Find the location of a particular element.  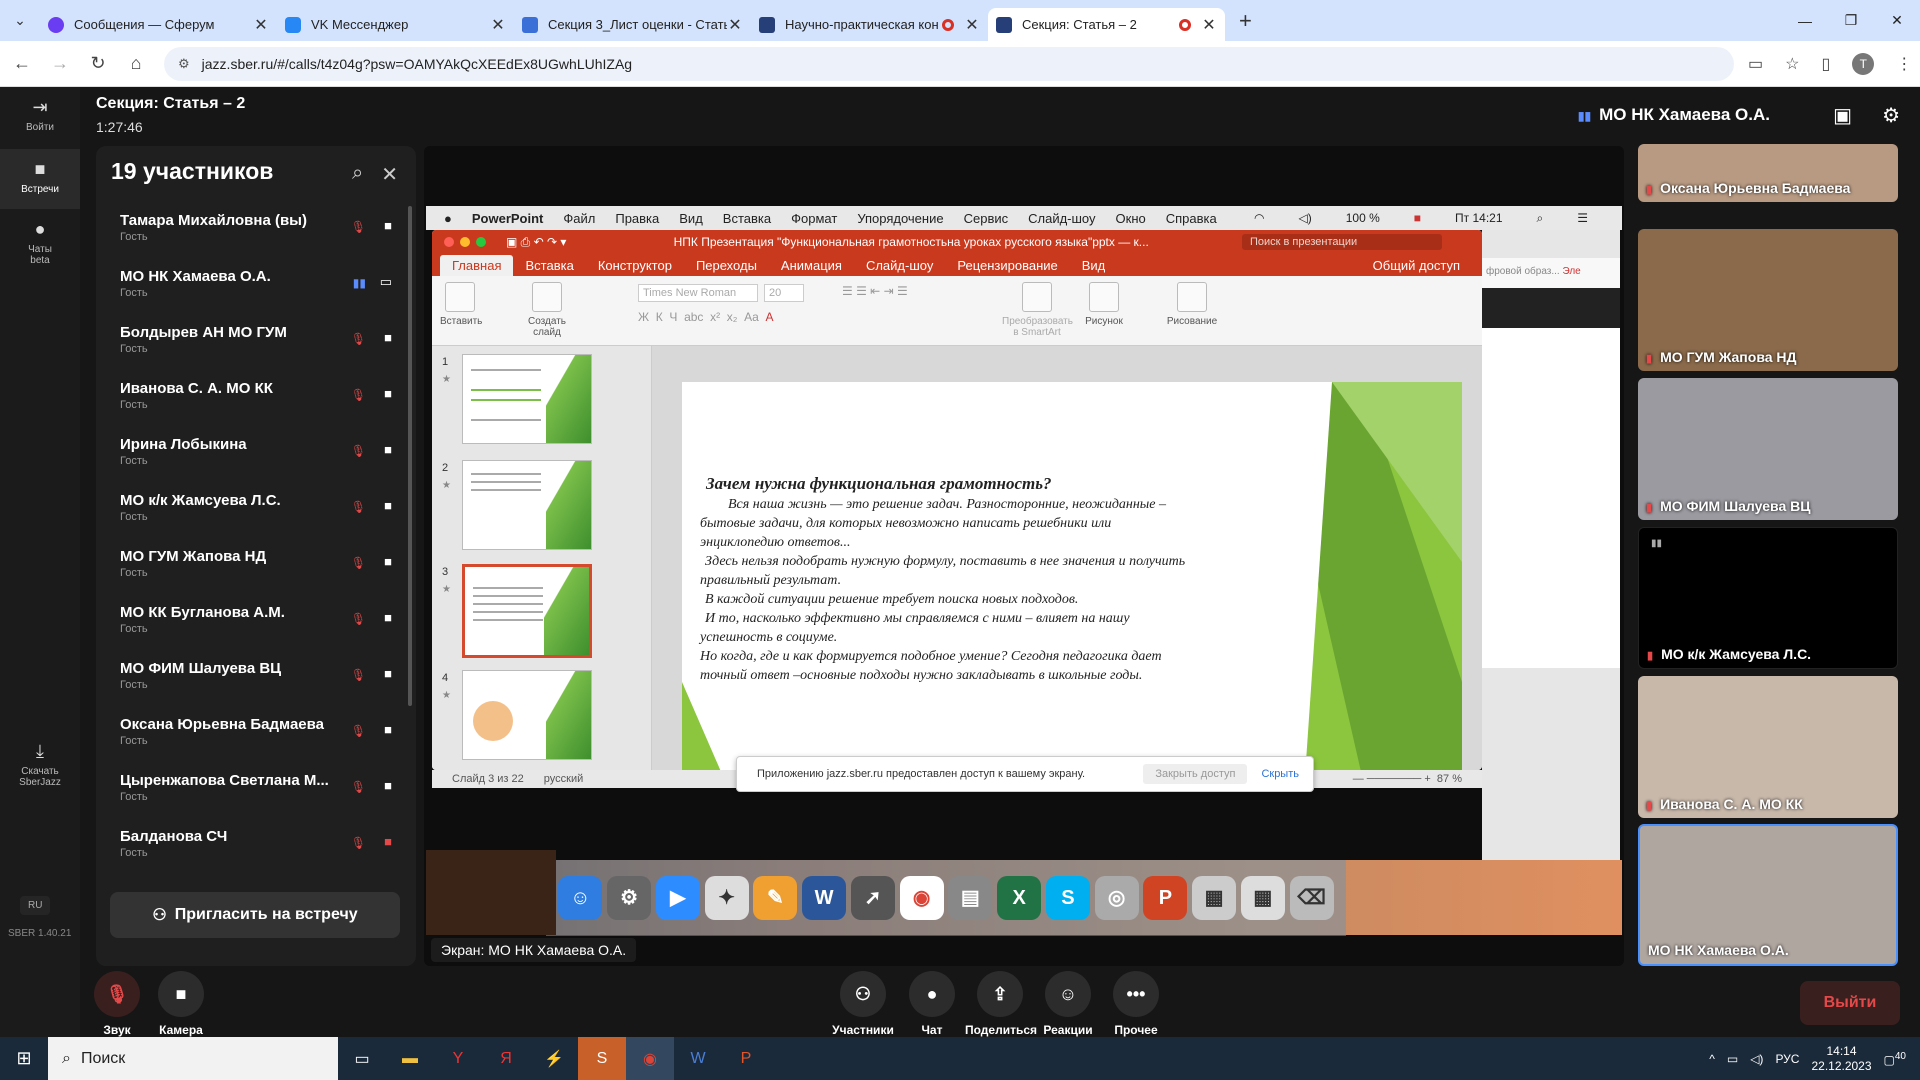

close-dot-icon is located at coordinates (449, 242).